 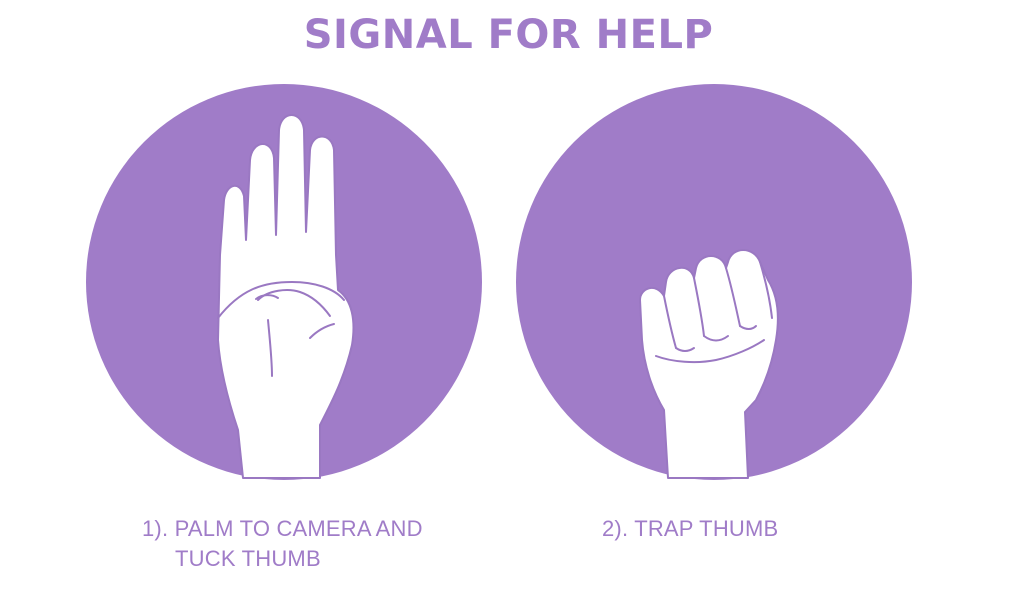 What do you see at coordinates (248, 558) in the screenshot?
I see `step-1-caption-line2: TUCK THUMB` at bounding box center [248, 558].